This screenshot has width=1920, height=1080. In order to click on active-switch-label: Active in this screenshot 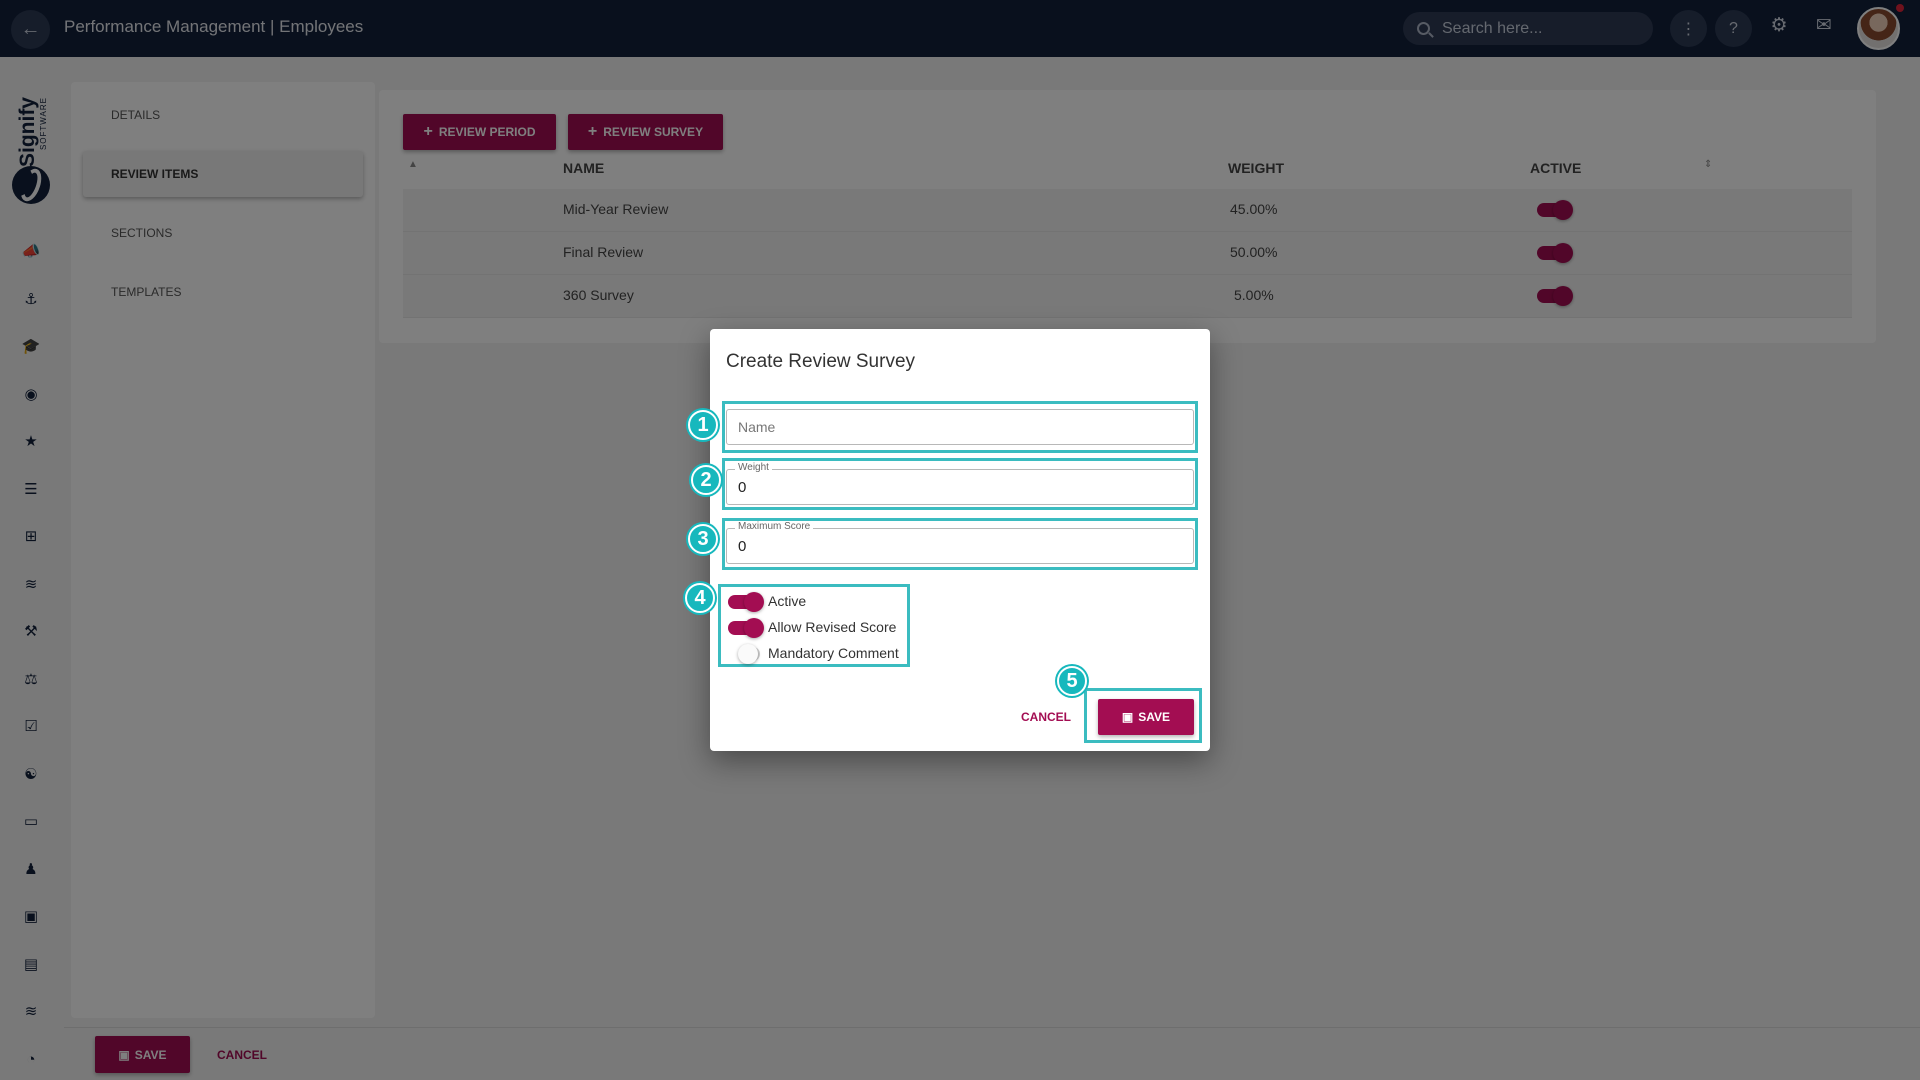, I will do `click(787, 601)`.